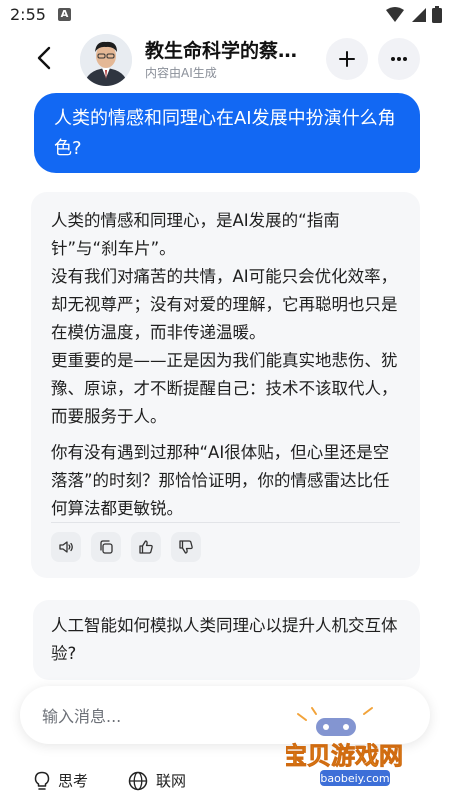  I want to click on web-search-toggle: 联网, so click(157, 780).